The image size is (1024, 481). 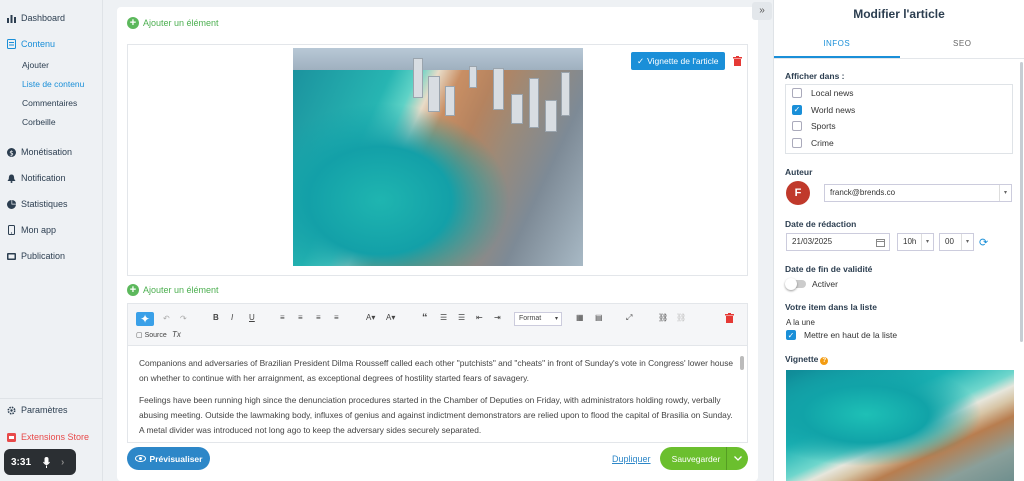 I want to click on align-left-icon: ≡, so click(x=282, y=317).